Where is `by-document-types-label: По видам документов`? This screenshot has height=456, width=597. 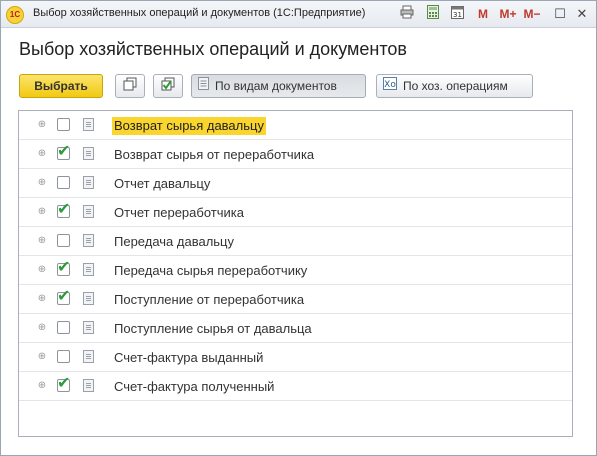
by-document-types-label: По видам документов is located at coordinates (276, 86).